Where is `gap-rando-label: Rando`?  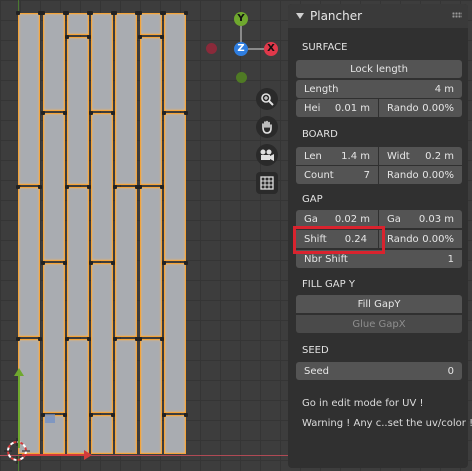
gap-rando-label: Rando is located at coordinates (403, 239).